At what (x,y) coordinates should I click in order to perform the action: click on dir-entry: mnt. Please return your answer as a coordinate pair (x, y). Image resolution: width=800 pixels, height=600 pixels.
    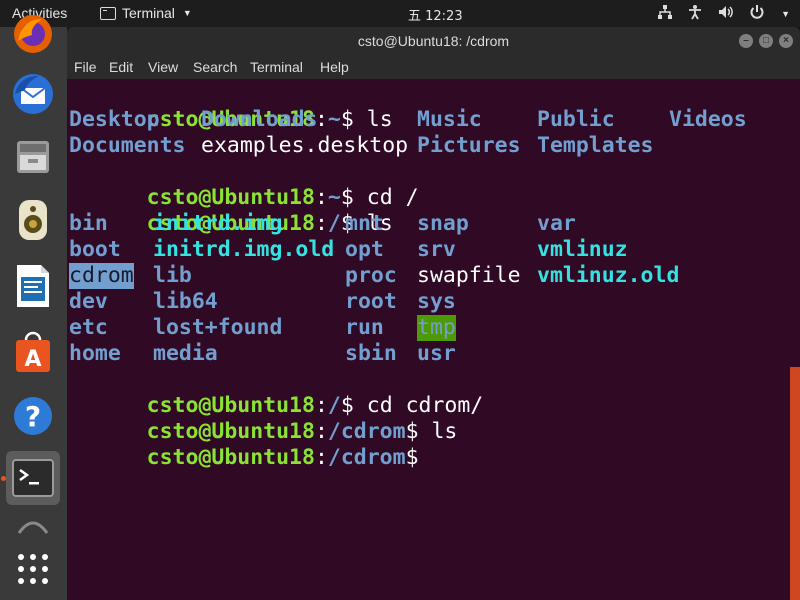
    Looking at the image, I should click on (364, 223).